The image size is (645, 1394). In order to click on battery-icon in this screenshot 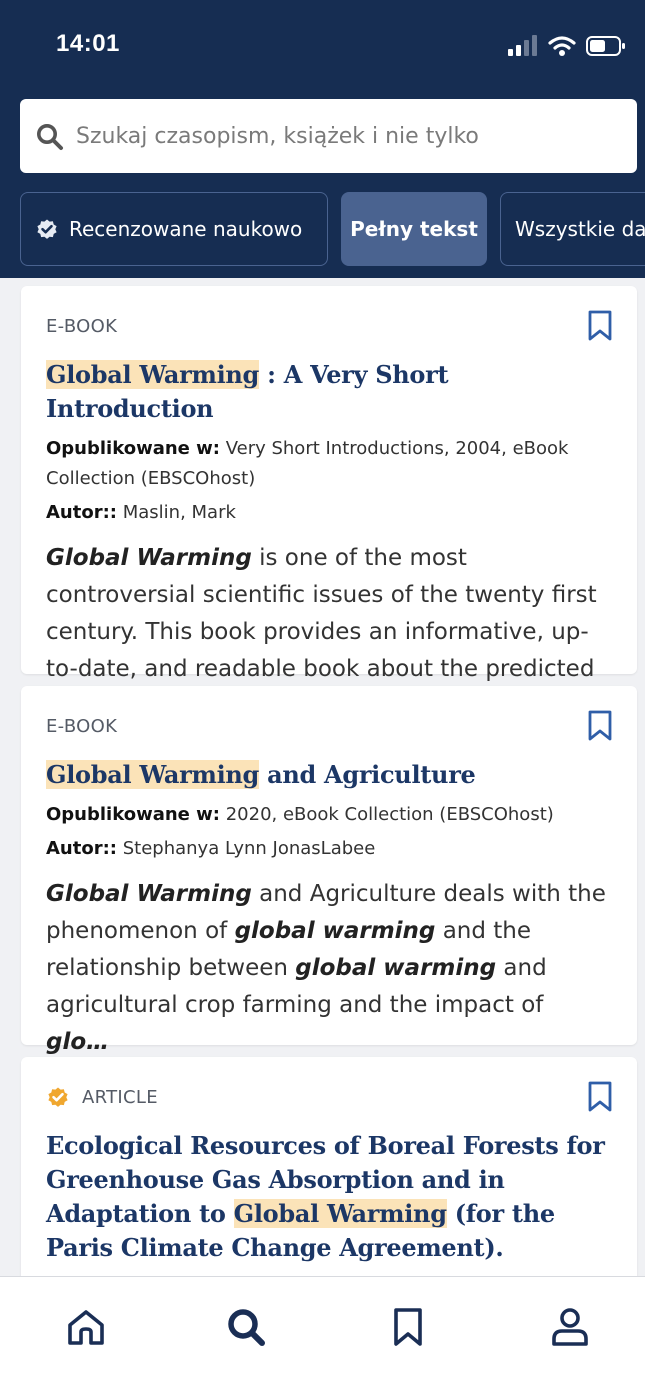, I will do `click(605, 46)`.